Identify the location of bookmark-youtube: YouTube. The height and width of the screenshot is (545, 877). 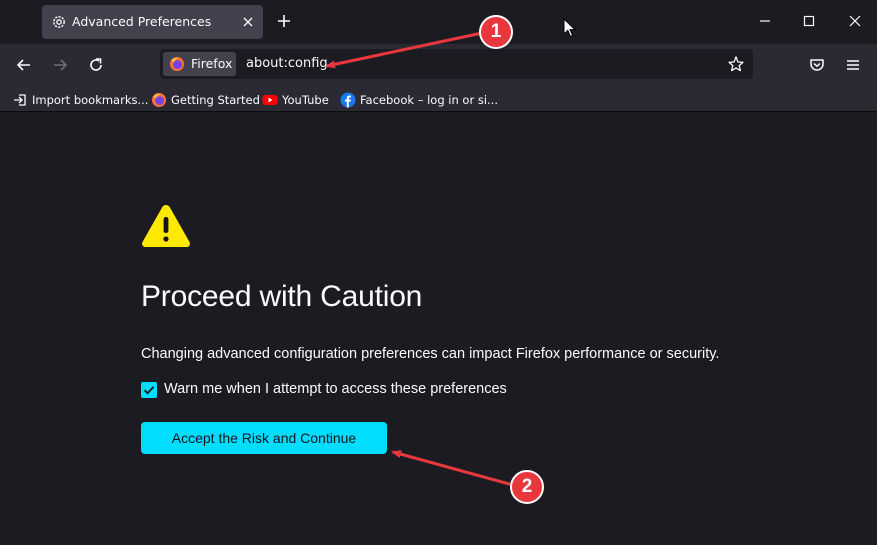
(295, 100).